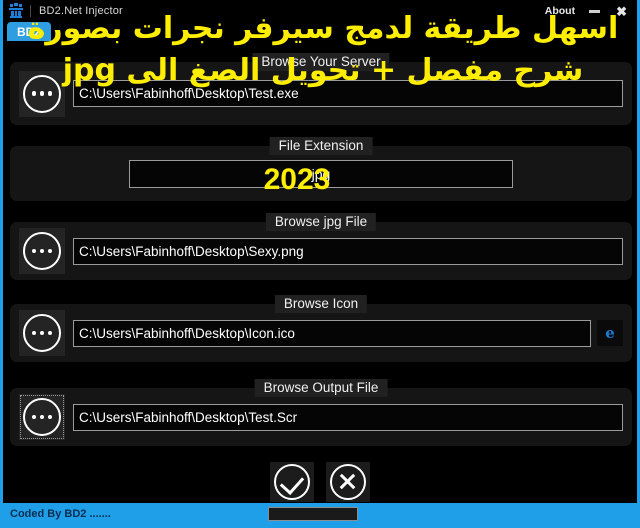 This screenshot has width=640, height=528. What do you see at coordinates (595, 11) in the screenshot?
I see `minimize-icon` at bounding box center [595, 11].